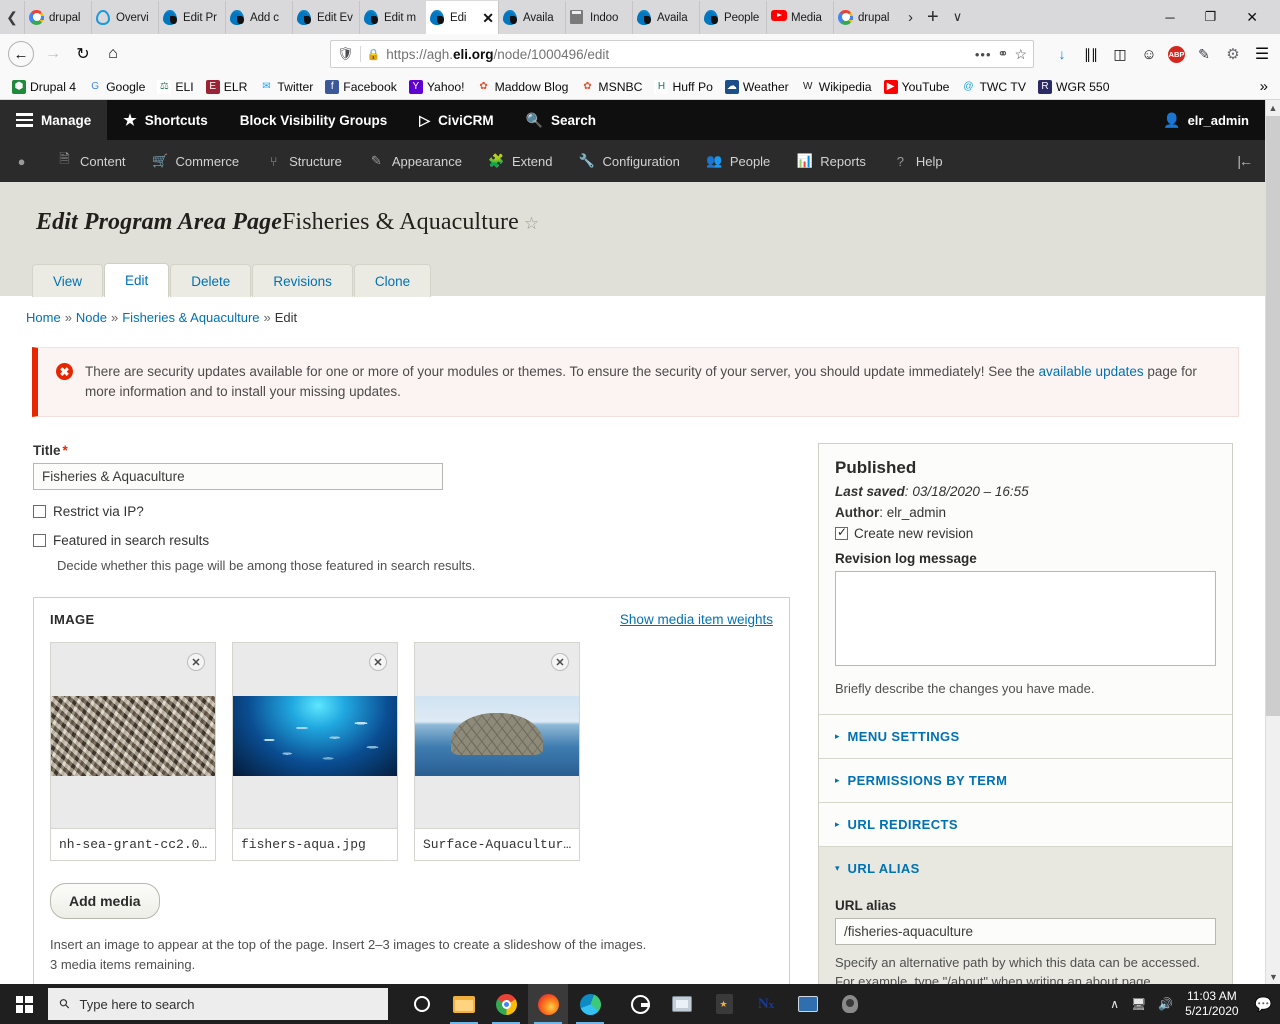 The height and width of the screenshot is (1024, 1280). What do you see at coordinates (808, 1004) in the screenshot?
I see `remote-desktop-icon` at bounding box center [808, 1004].